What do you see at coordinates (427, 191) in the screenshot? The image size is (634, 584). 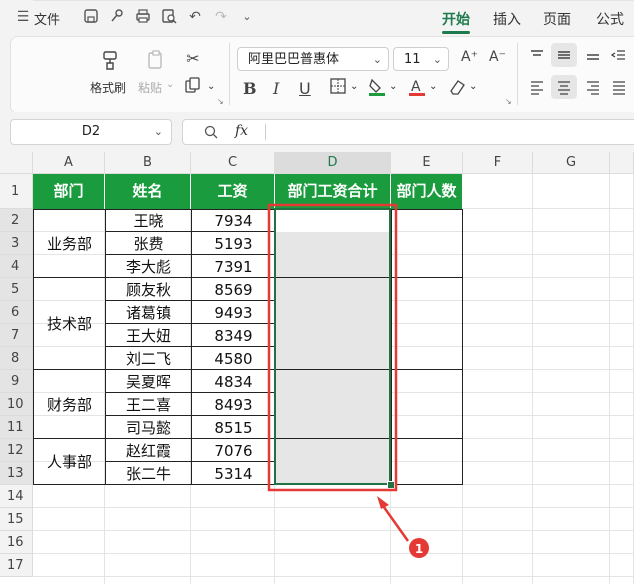 I see `header-cell-5: 部门人数` at bounding box center [427, 191].